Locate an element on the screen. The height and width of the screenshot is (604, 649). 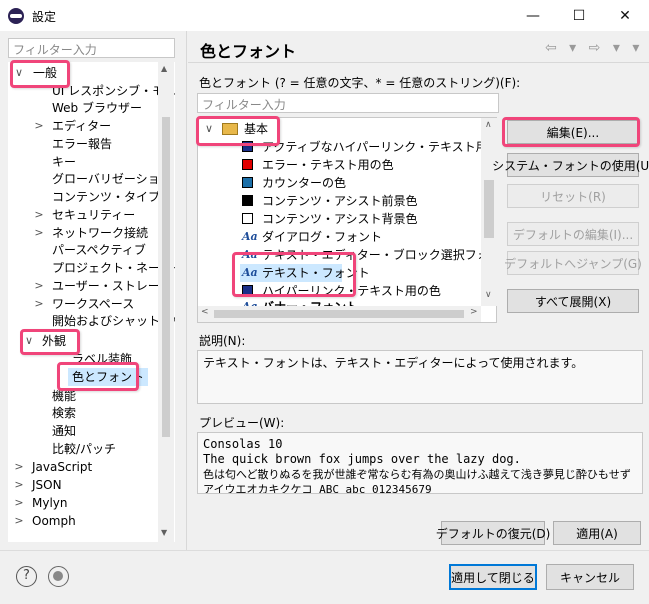
tree-item: コンテンツ・アシスト前景色 is located at coordinates (340, 201).